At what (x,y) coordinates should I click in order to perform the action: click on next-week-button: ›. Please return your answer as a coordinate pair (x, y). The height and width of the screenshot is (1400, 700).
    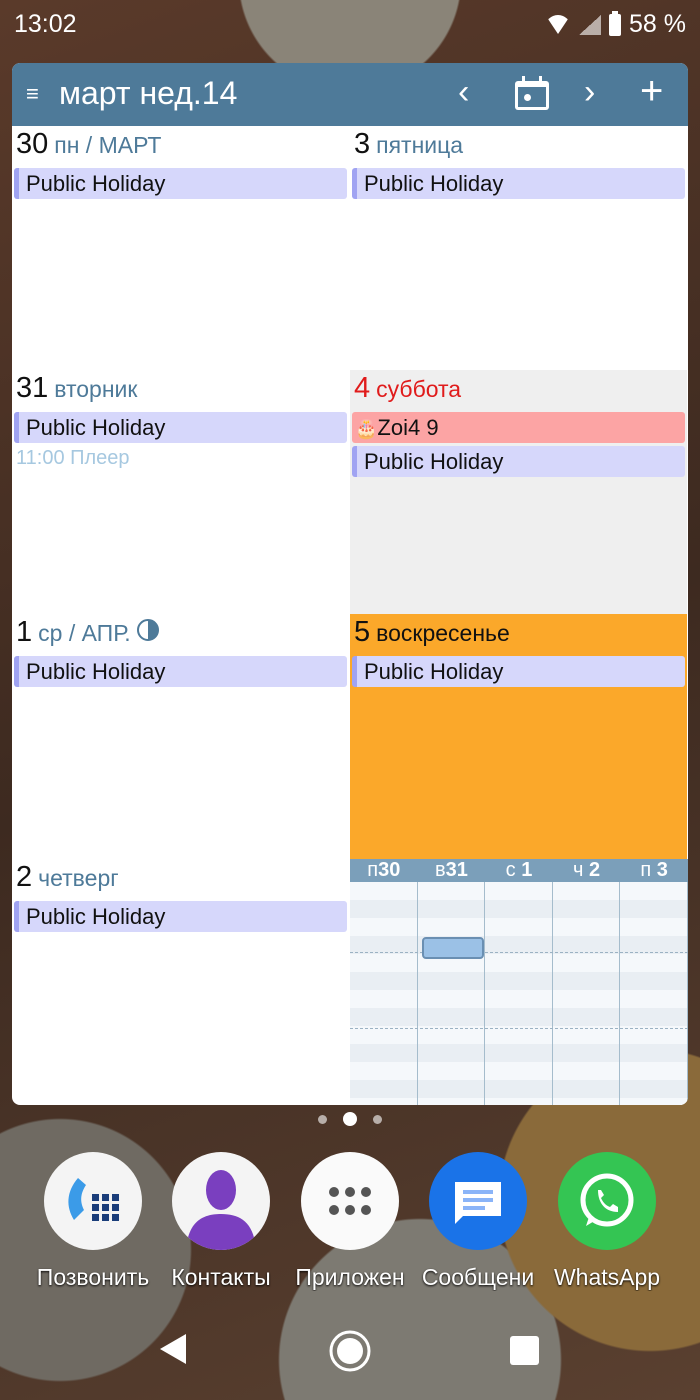
    Looking at the image, I should click on (589, 92).